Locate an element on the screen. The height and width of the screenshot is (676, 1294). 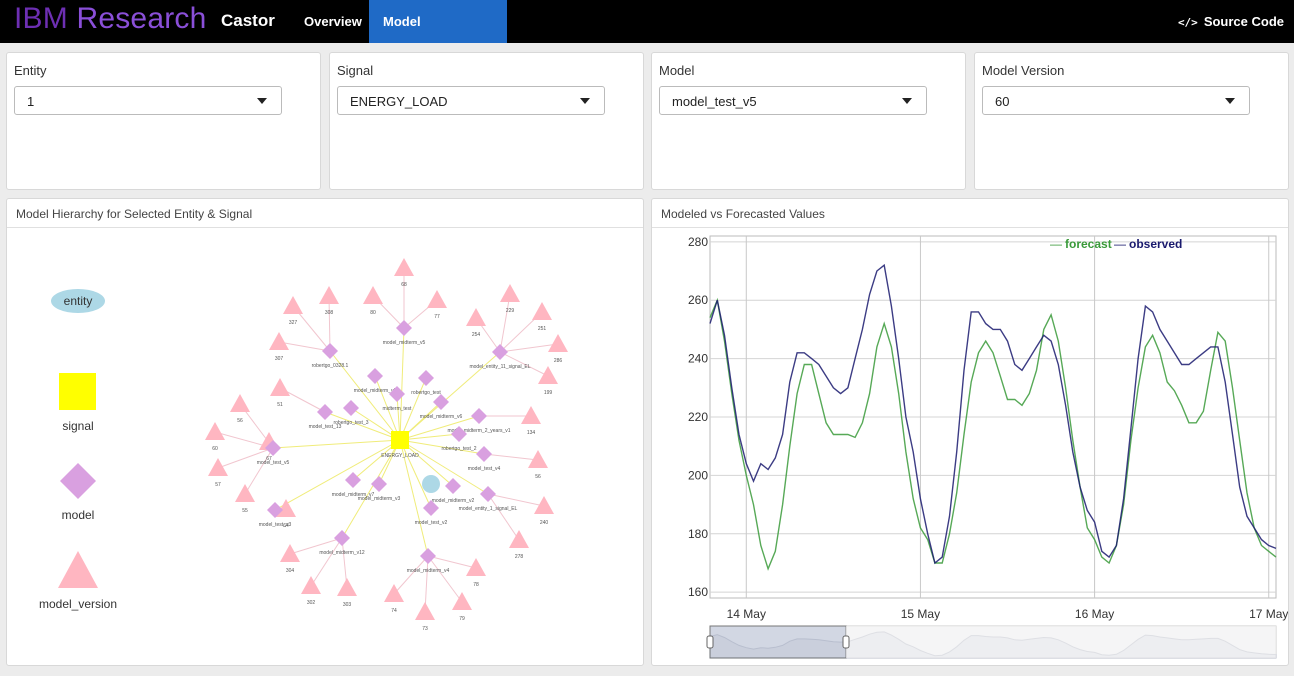
y-tick-label: 180 is located at coordinates (698, 534).